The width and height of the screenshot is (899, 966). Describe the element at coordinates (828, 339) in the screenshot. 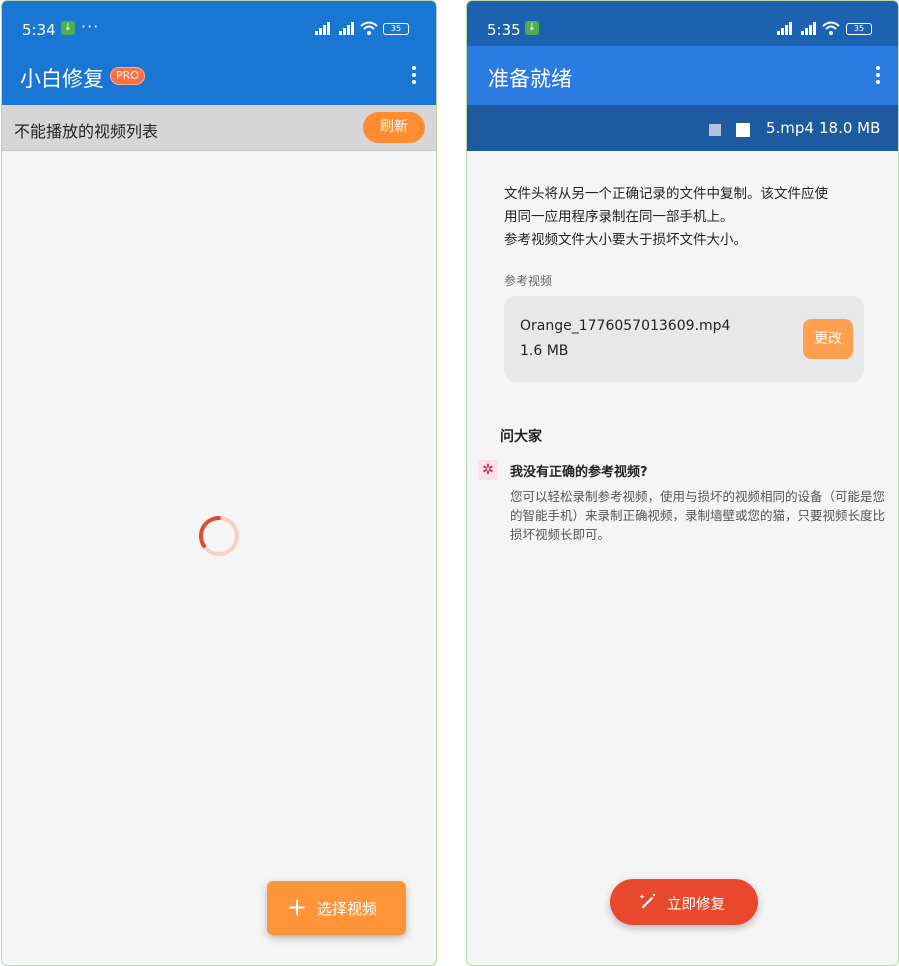

I see `change-button: 更改` at that location.